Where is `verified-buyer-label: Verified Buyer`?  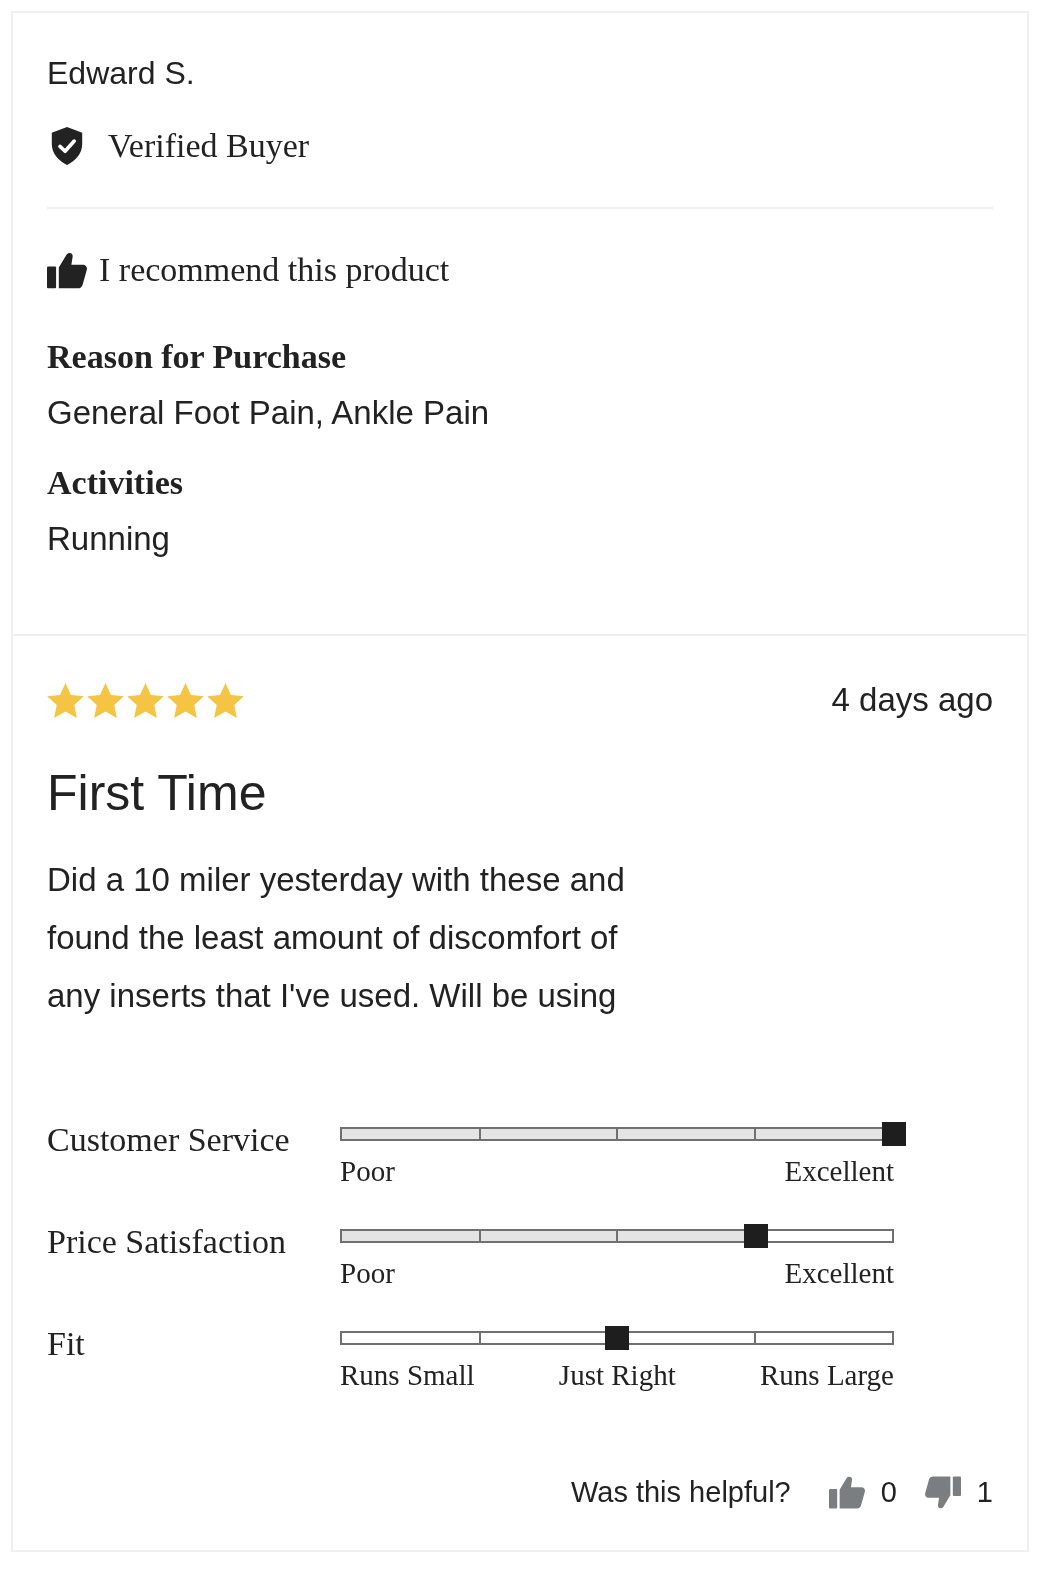 verified-buyer-label: Verified Buyer is located at coordinates (209, 146).